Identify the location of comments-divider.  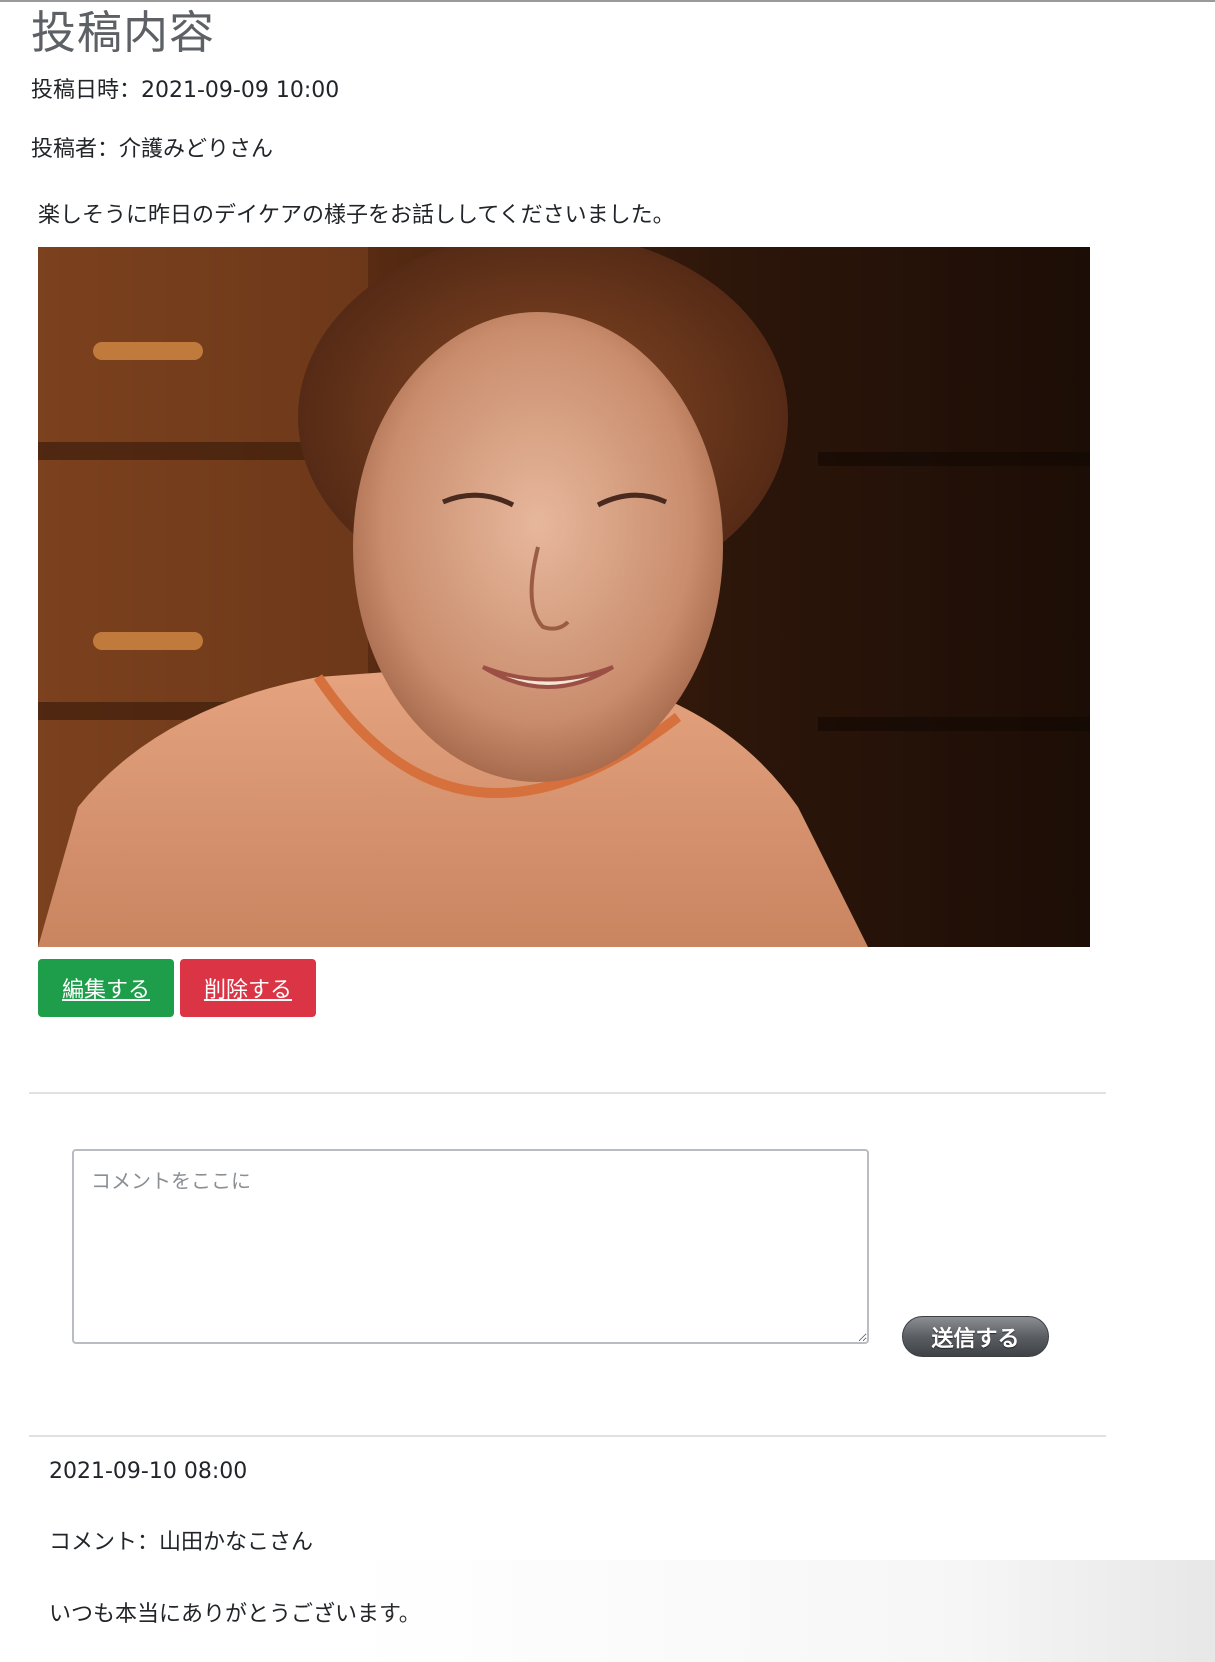
(567, 1436).